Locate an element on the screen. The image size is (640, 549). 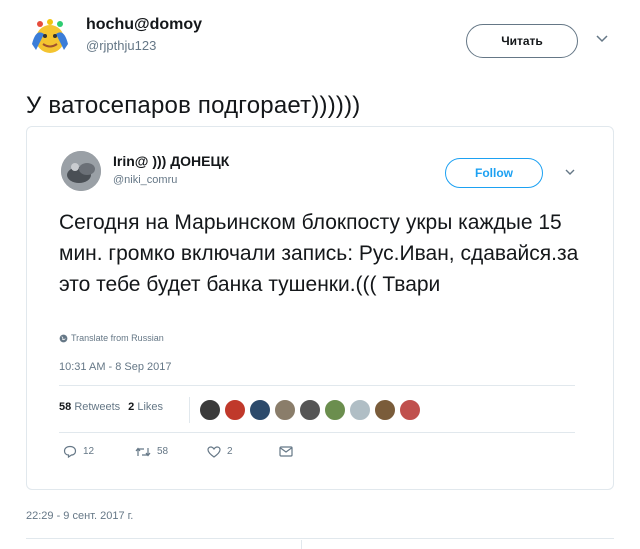
likes-label: Likes is located at coordinates (150, 407).